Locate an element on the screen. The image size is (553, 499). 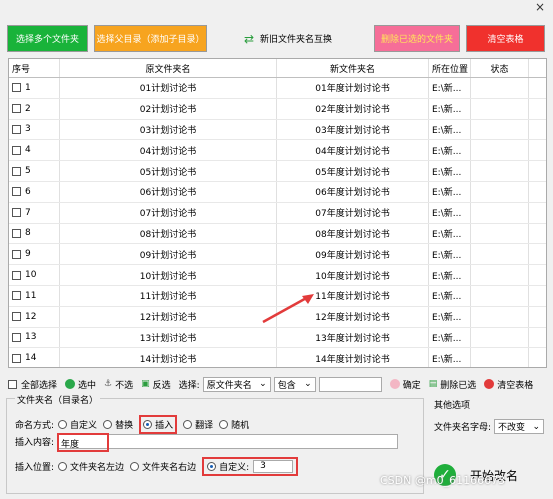
mode-random-radio: 随机 is located at coordinates (234, 424).